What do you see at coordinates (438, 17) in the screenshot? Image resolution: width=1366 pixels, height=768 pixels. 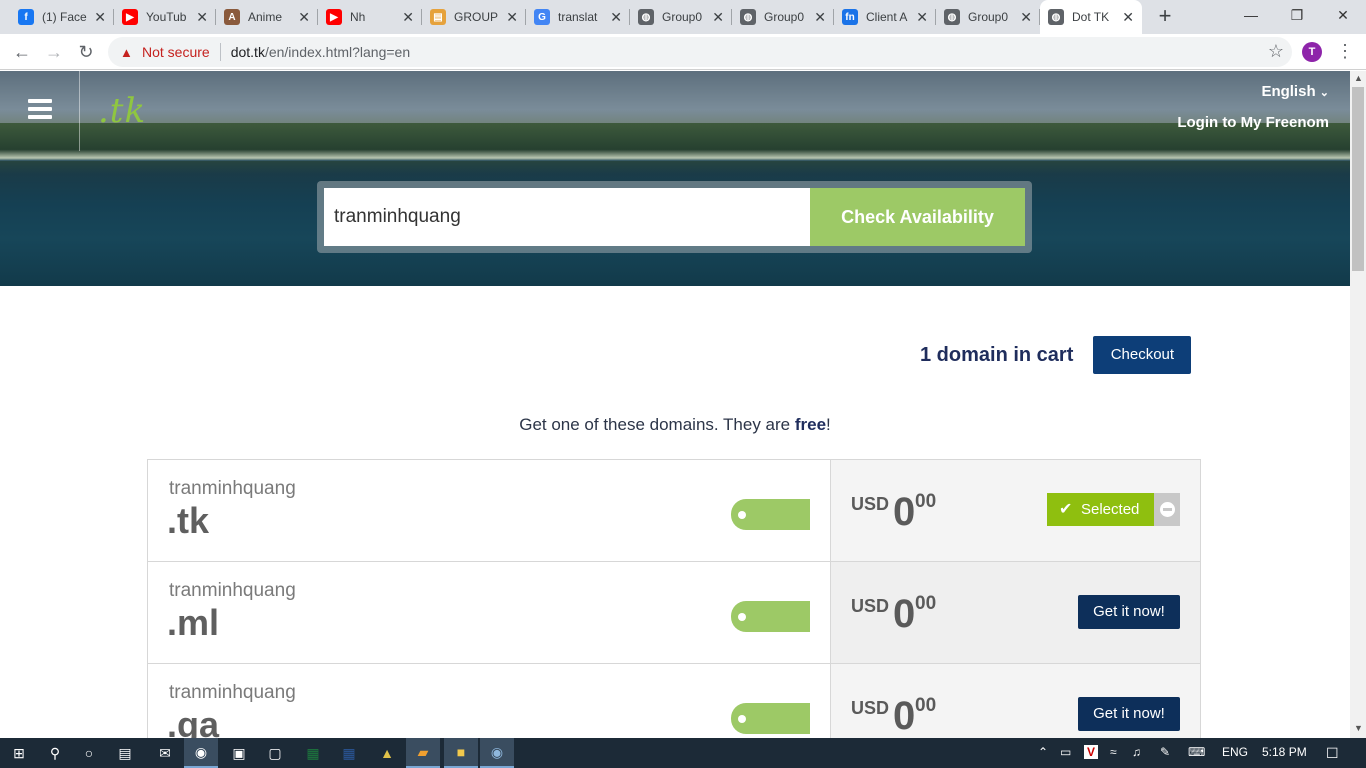 I see `folder-icon: ▤` at bounding box center [438, 17].